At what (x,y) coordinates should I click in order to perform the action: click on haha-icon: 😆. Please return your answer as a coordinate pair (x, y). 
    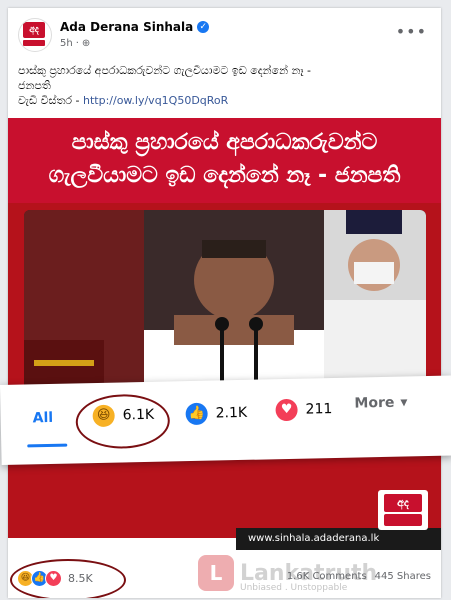
    Looking at the image, I should click on (103, 416).